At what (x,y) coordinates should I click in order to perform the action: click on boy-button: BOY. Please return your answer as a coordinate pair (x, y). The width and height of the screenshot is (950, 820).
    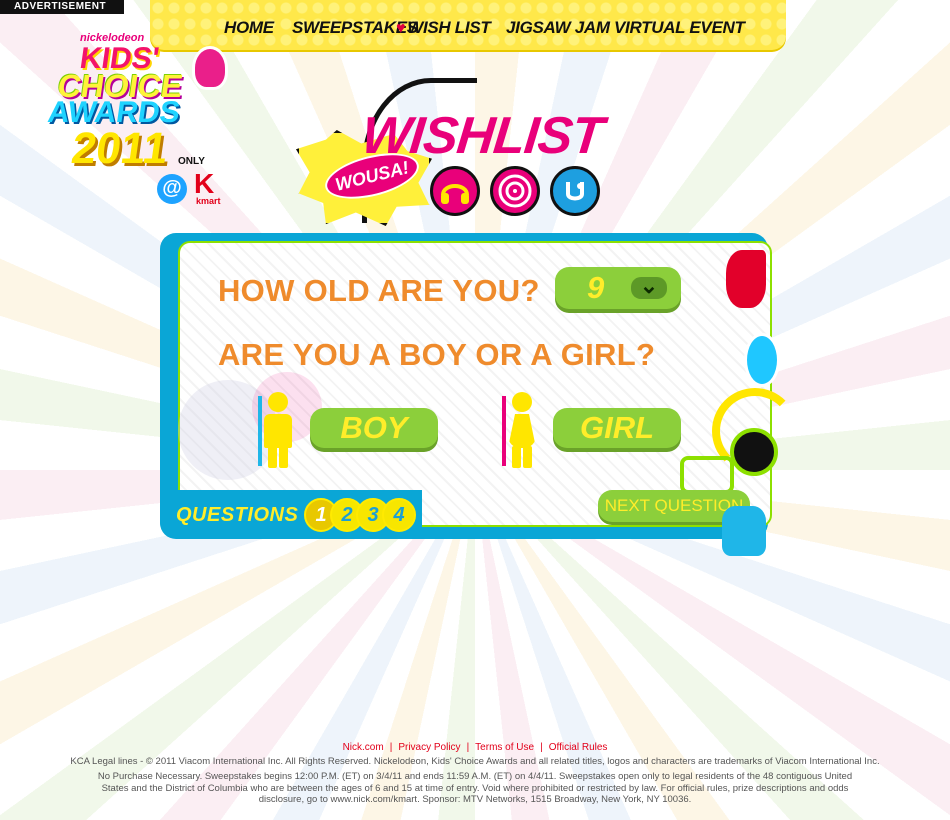
    Looking at the image, I should click on (374, 428).